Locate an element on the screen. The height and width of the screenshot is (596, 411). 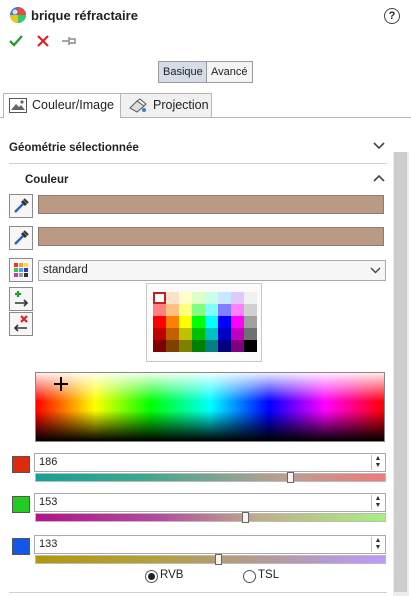
red-slider-thumb is located at coordinates (291, 477).